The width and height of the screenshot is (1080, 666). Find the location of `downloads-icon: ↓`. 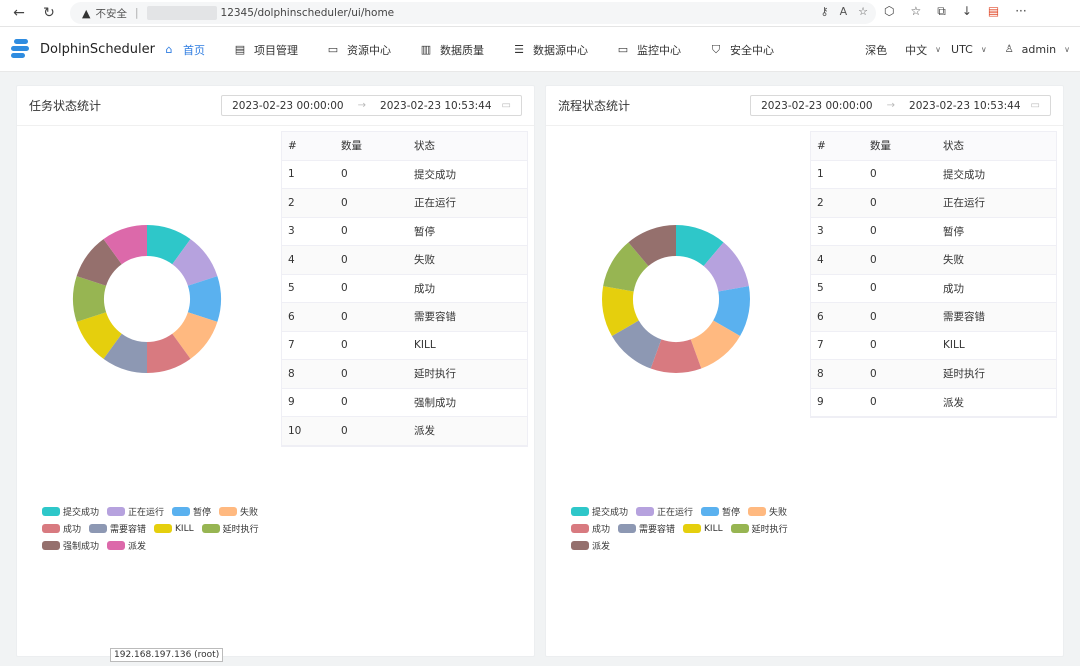

downloads-icon: ↓ is located at coordinates (967, 11).